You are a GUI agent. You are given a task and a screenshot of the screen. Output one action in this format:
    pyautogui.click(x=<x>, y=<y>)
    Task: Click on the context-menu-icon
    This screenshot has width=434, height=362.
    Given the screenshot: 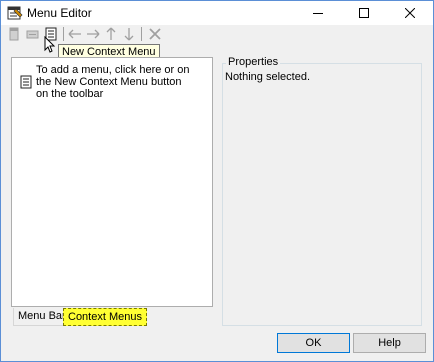 What is the action you would take?
    pyautogui.click(x=26, y=82)
    